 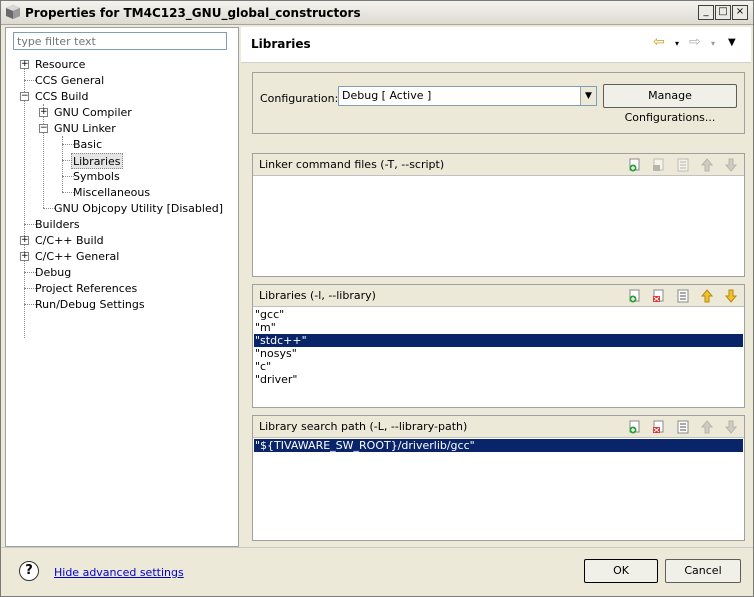 I want to click on tree-item-gnu-compiler: GNU Compiler, so click(x=93, y=113).